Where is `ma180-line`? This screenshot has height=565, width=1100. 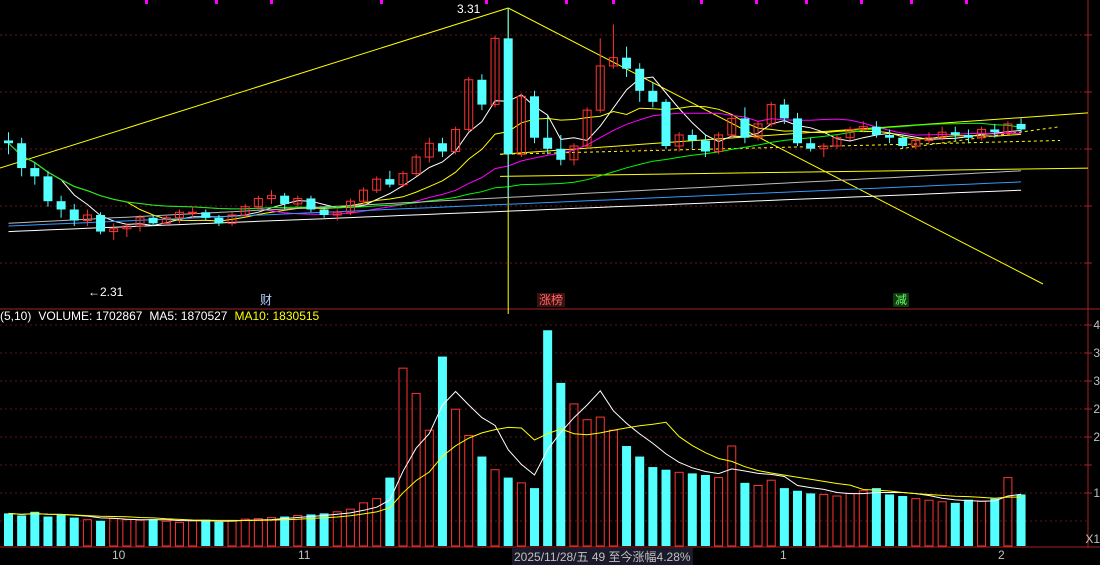 ma180-line is located at coordinates (515, 197).